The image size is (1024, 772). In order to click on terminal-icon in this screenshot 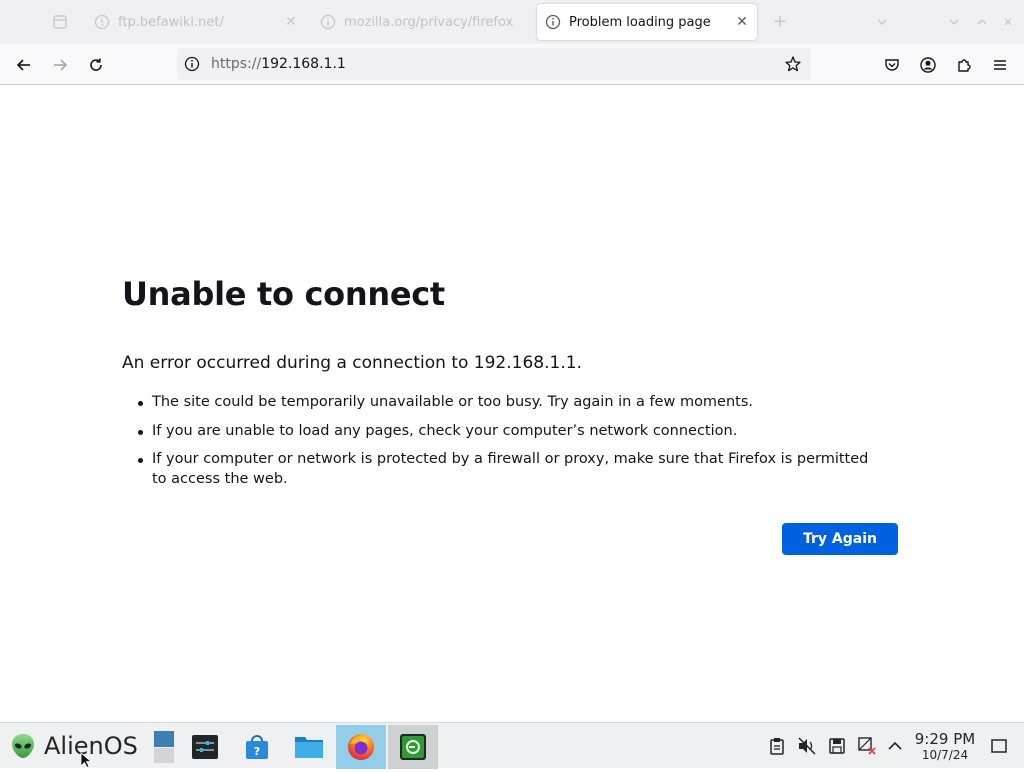, I will do `click(413, 747)`.